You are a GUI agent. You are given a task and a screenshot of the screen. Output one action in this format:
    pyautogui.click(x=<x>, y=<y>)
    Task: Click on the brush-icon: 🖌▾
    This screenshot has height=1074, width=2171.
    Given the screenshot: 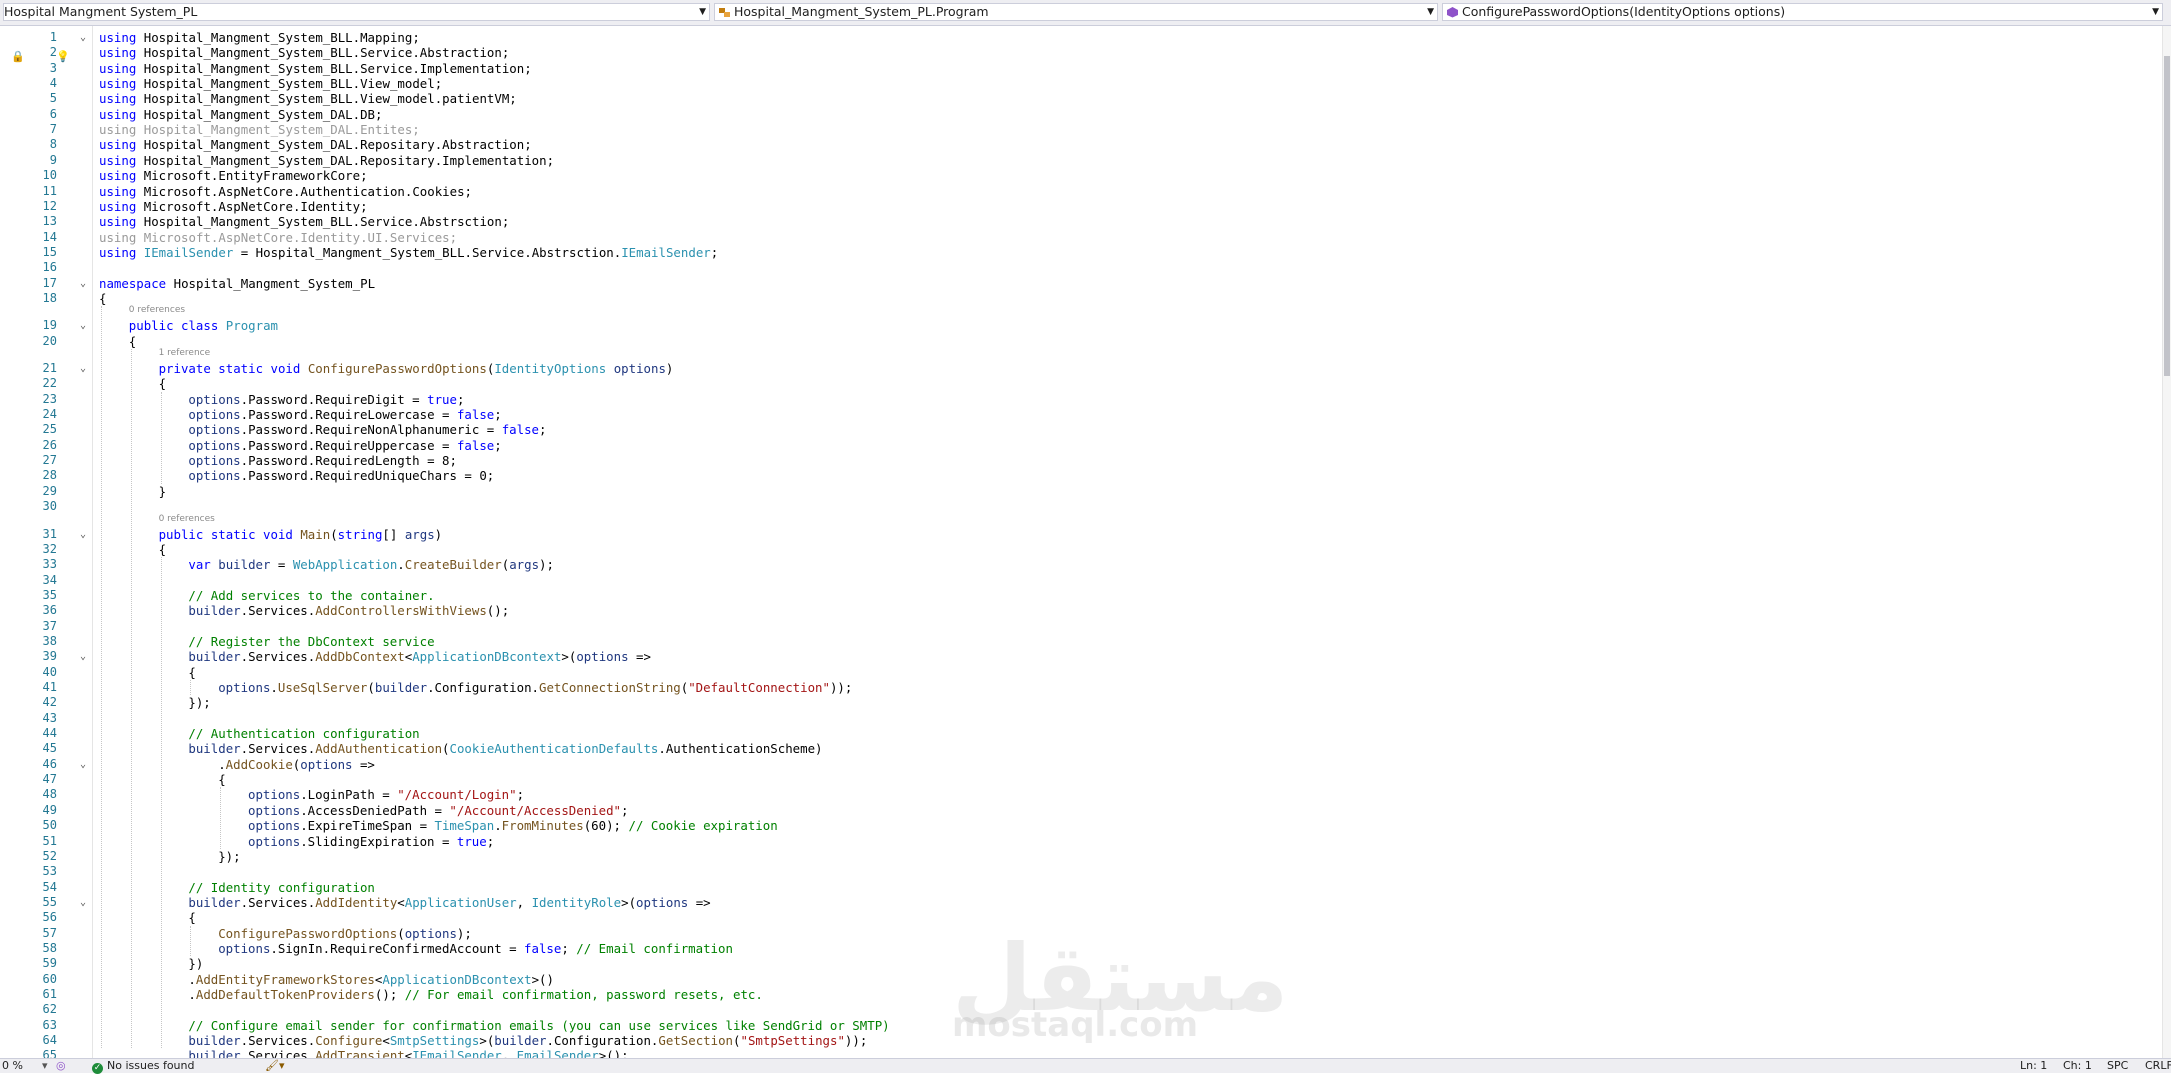 What is the action you would take?
    pyautogui.click(x=275, y=1066)
    